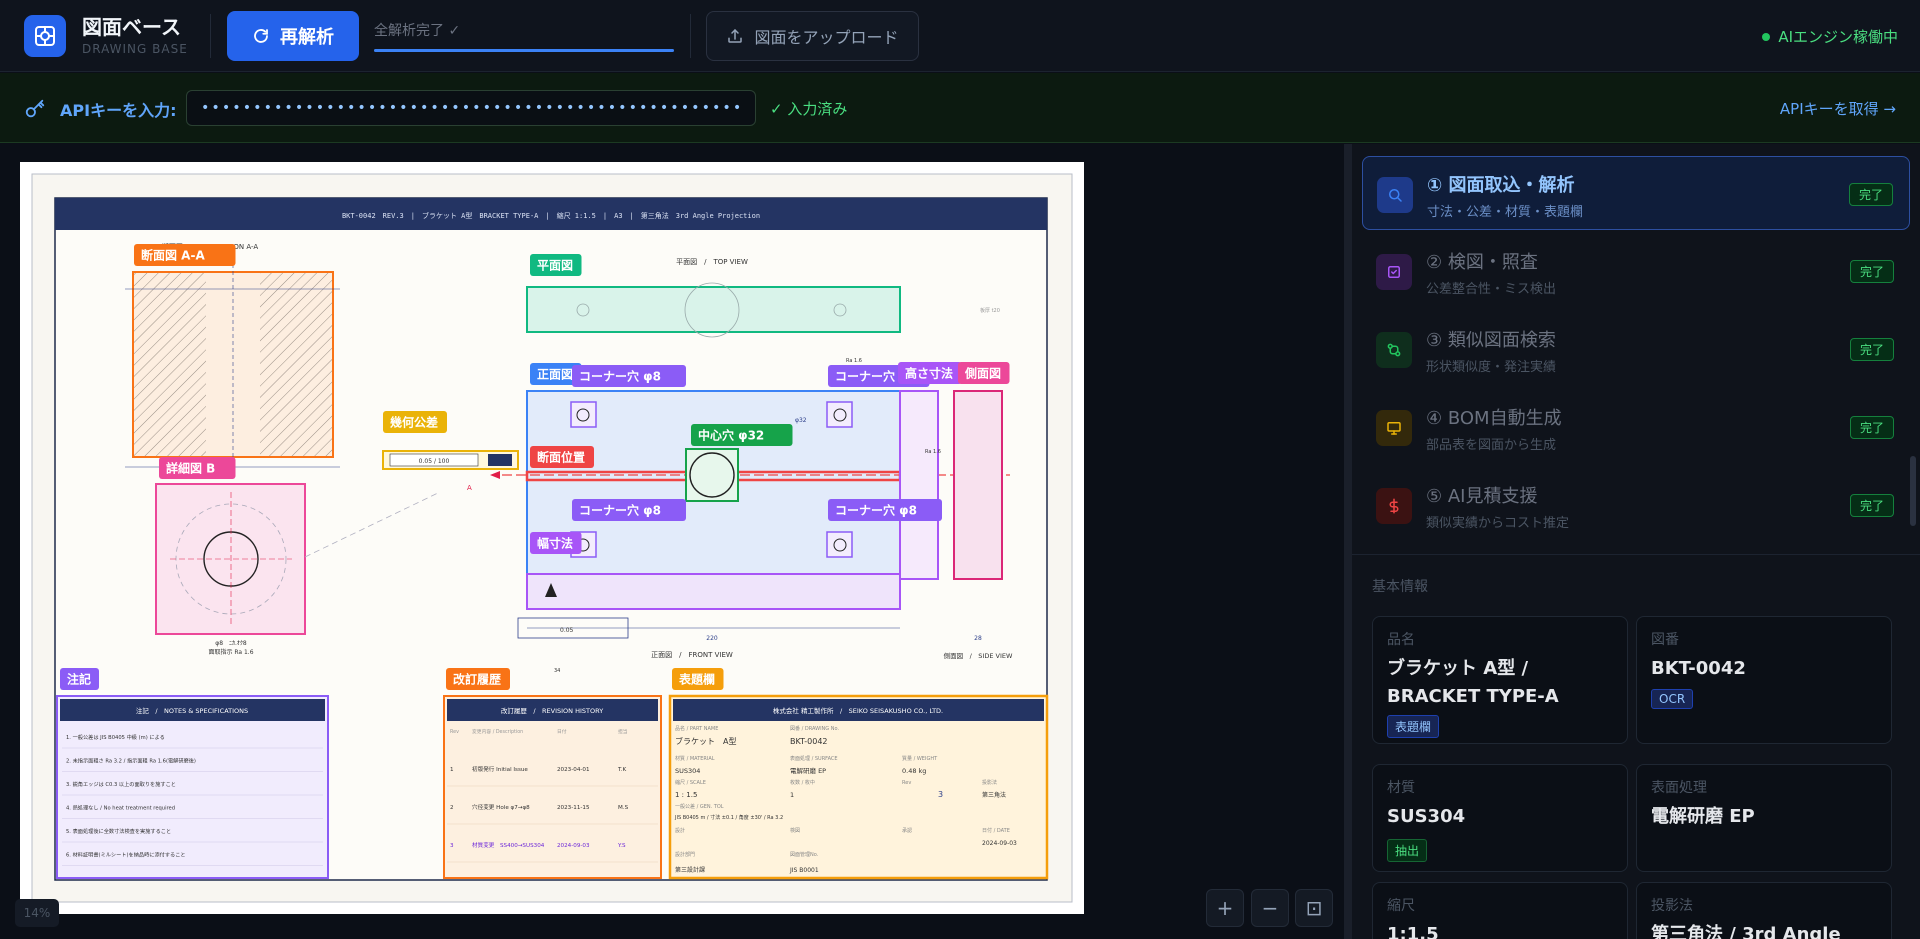 This screenshot has width=1920, height=939. I want to click on label-chip-section-pos: 断面位置, so click(562, 457).